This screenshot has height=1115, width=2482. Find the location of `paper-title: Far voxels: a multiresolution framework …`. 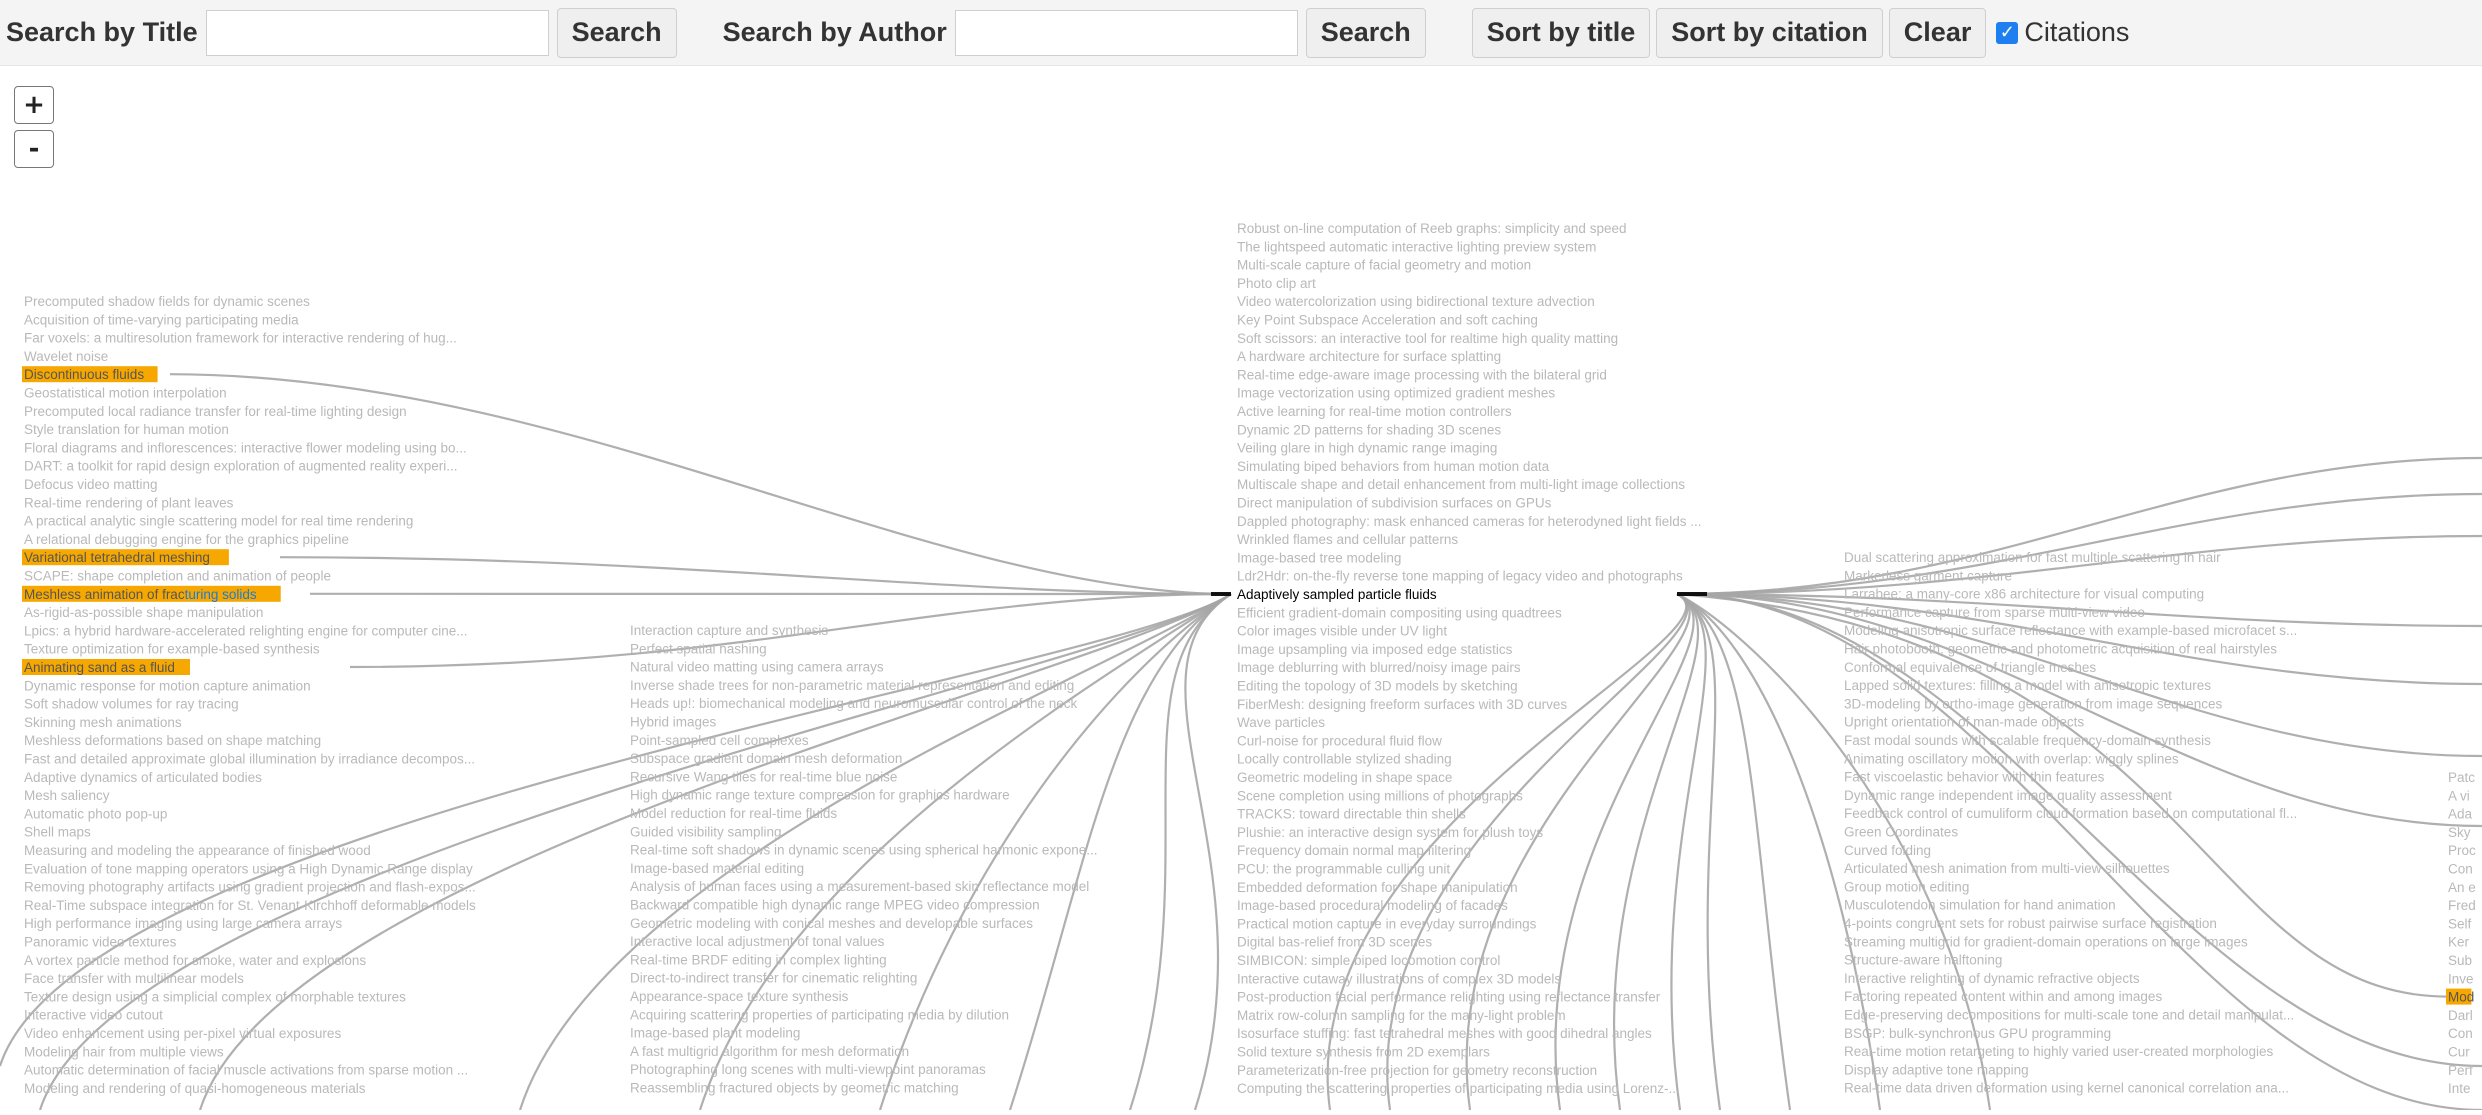

paper-title: Far voxels: a multiresolution framework … is located at coordinates (240, 338).